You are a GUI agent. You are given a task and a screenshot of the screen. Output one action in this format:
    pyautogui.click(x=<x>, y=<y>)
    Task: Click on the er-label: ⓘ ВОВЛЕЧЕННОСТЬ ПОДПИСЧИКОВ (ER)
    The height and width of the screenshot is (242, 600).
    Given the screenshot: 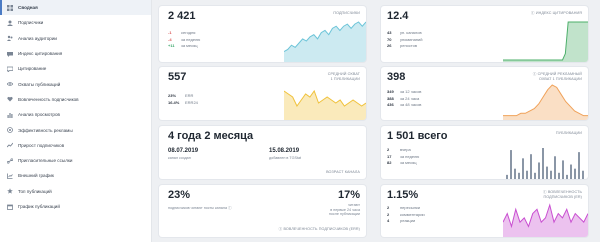 What is the action you would take?
    pyautogui.click(x=562, y=195)
    